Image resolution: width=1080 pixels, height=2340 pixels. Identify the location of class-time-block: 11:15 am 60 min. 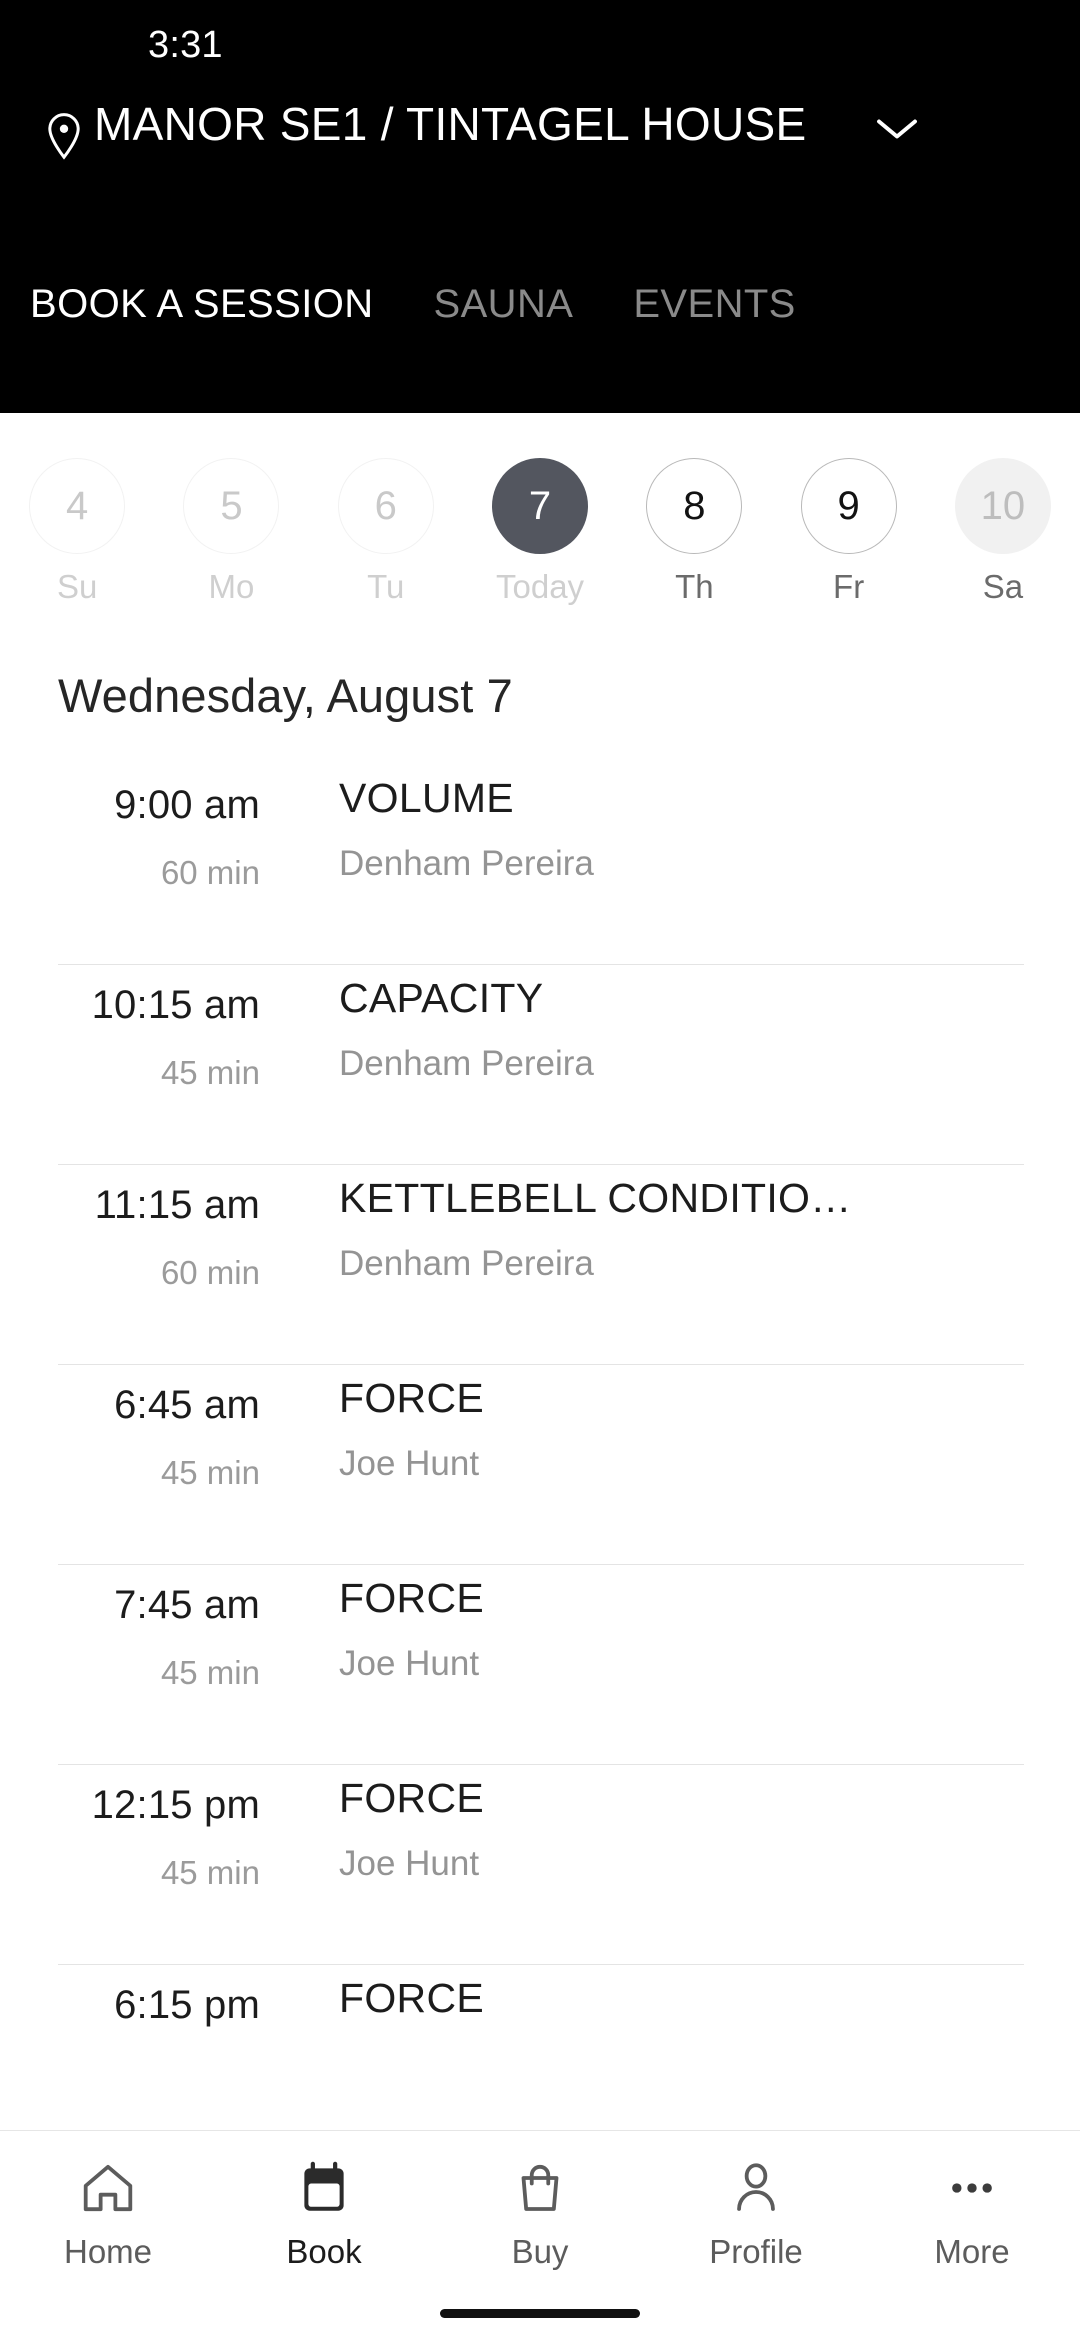
(140, 1228).